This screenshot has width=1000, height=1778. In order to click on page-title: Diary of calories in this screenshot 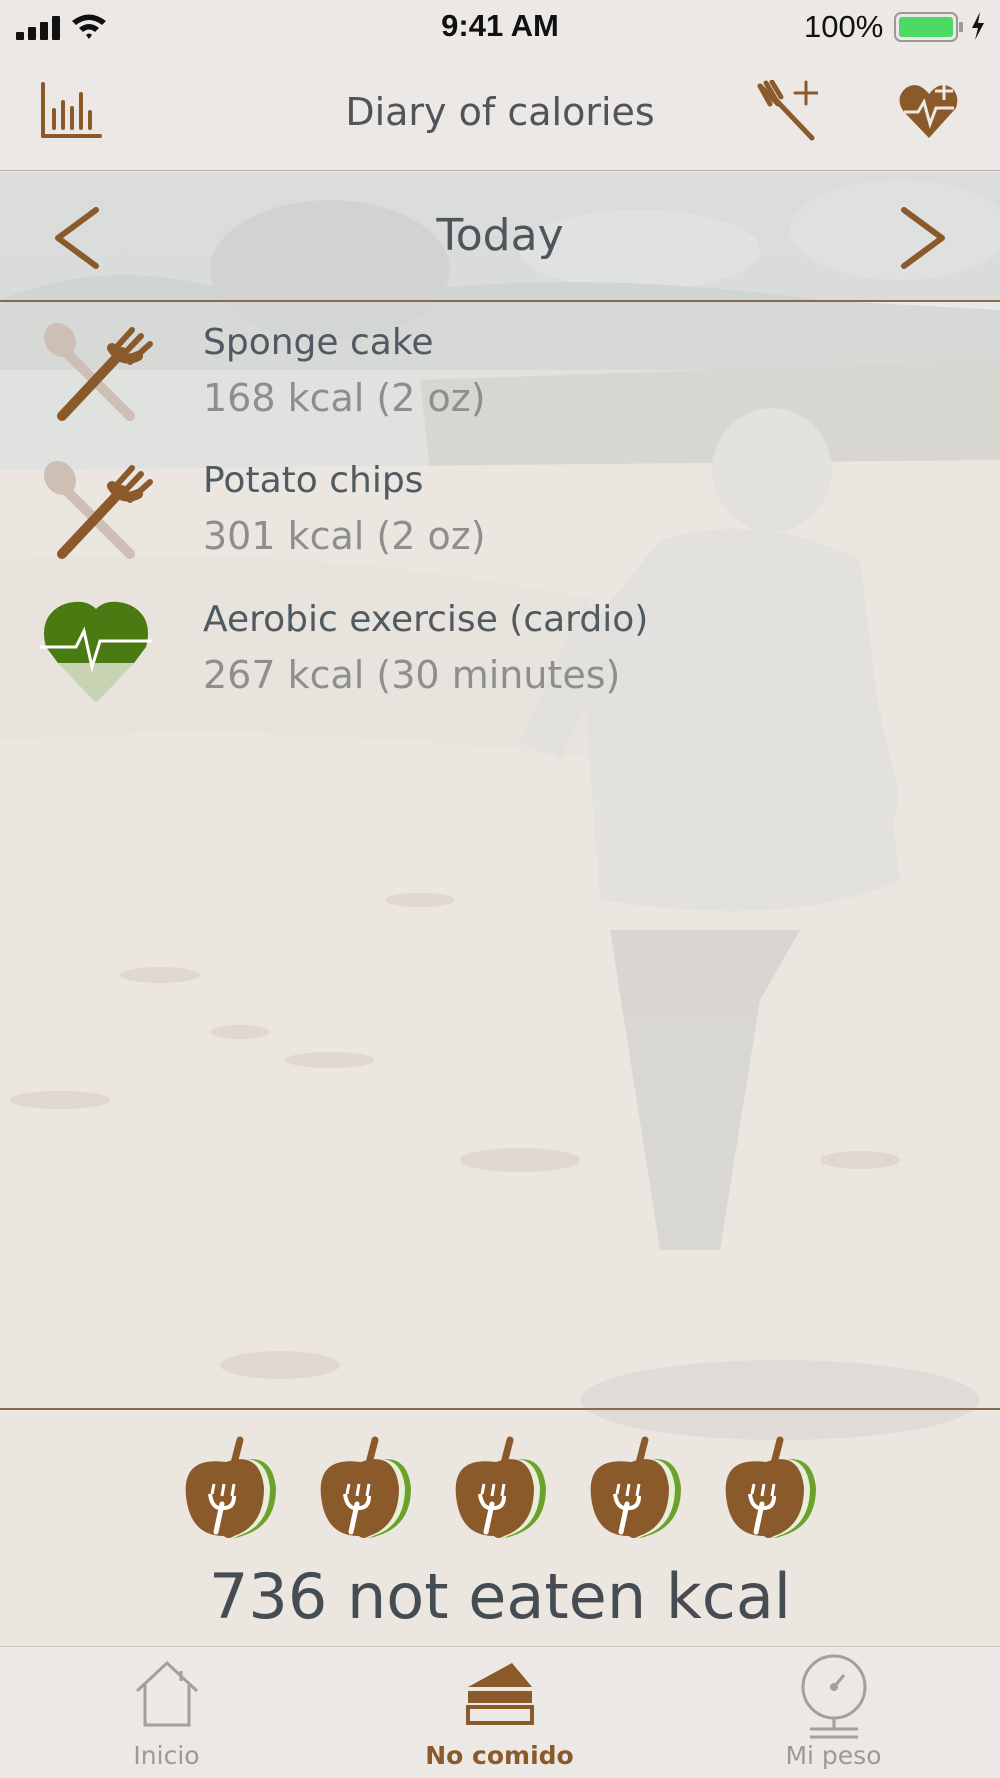, I will do `click(500, 112)`.